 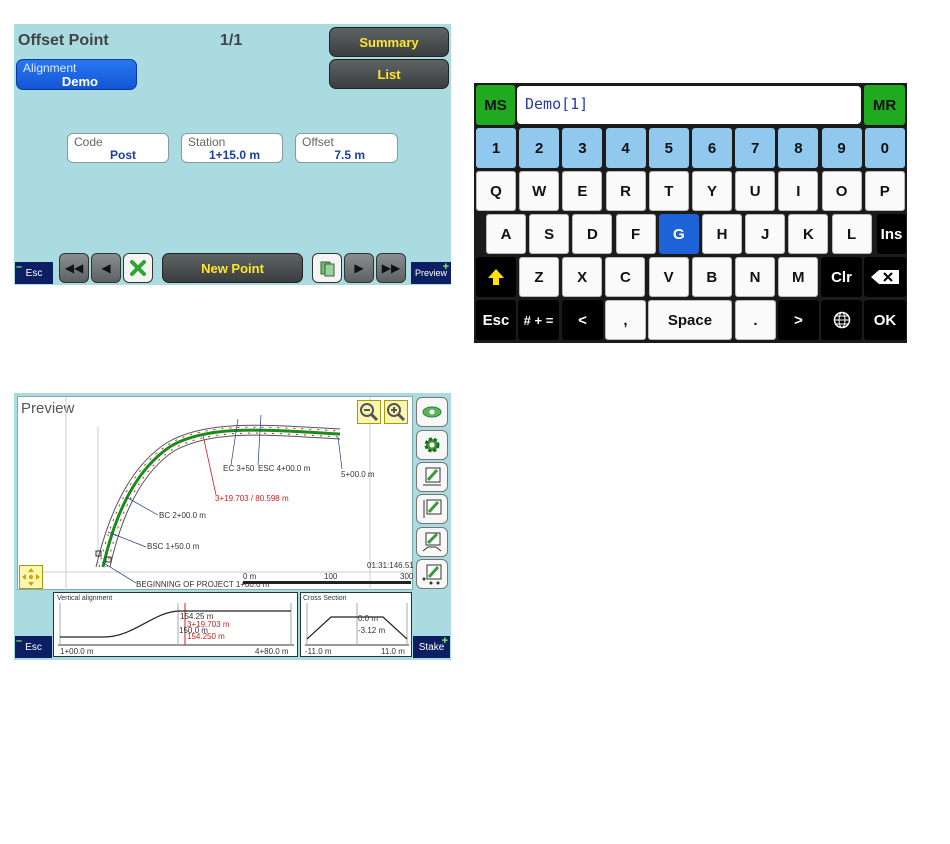 What do you see at coordinates (431, 273) in the screenshot?
I see `preview-button: + Preview` at bounding box center [431, 273].